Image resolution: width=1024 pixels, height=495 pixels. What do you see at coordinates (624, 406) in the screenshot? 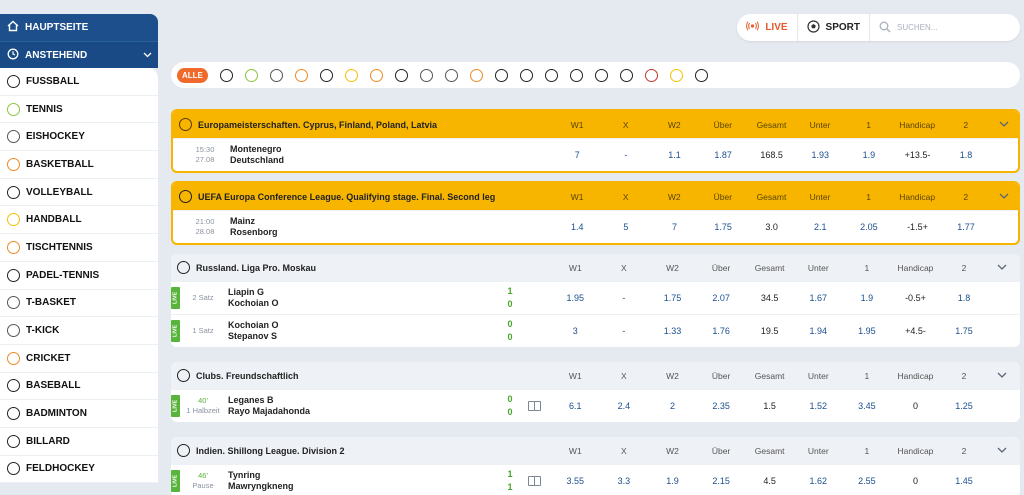
I see `odds-cell: 2.4` at bounding box center [624, 406].